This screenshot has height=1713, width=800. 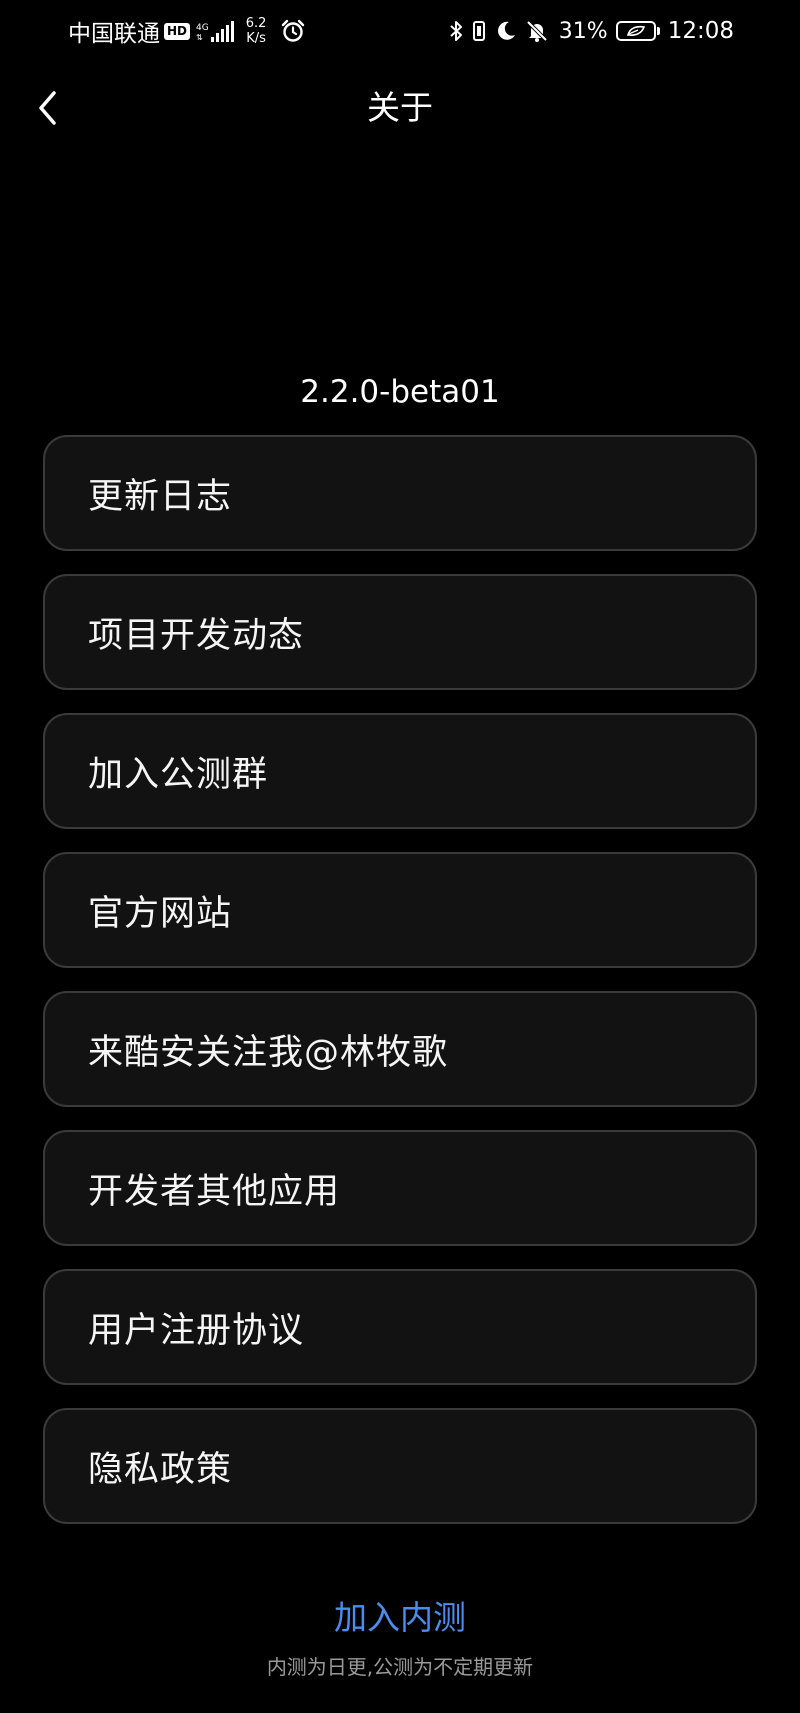 What do you see at coordinates (202, 28) in the screenshot?
I see `network-type: 4G` at bounding box center [202, 28].